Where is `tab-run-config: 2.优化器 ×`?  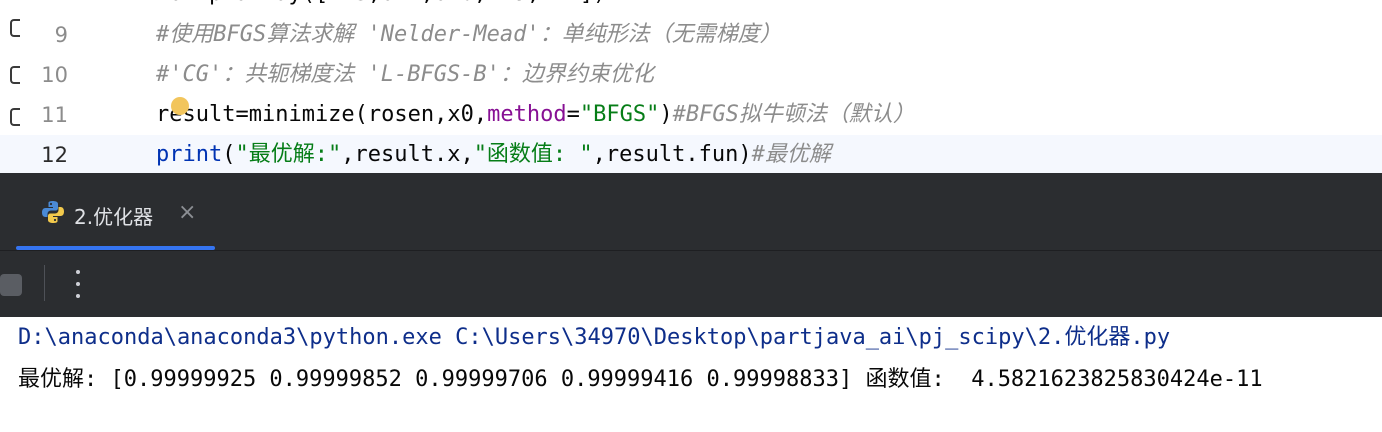 tab-run-config: 2.优化器 × is located at coordinates (115, 211).